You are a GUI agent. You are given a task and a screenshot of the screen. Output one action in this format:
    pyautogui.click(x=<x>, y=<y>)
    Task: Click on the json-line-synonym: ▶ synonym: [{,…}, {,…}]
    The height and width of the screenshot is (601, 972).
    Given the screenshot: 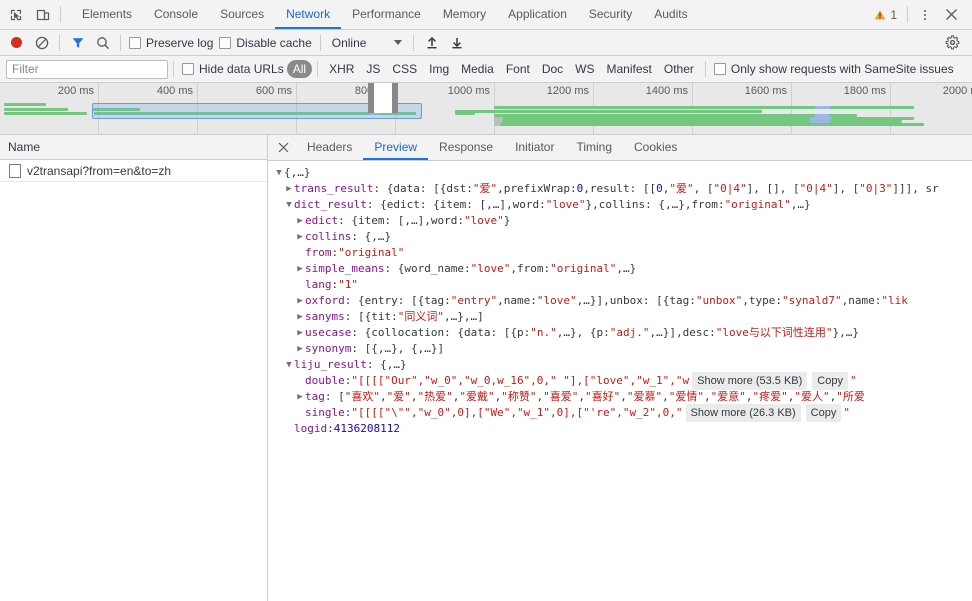 What is the action you would take?
    pyautogui.click(x=623, y=349)
    